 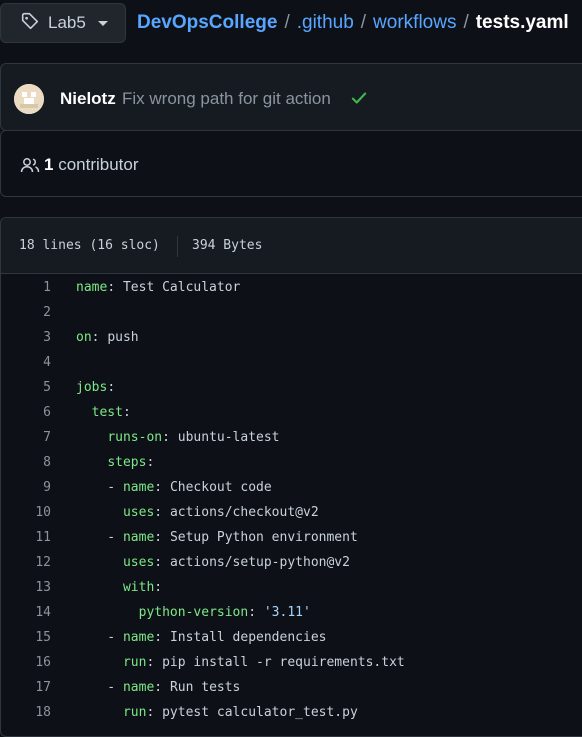 What do you see at coordinates (259, 562) in the screenshot?
I see `yaml-value: actions/setup-python@v2` at bounding box center [259, 562].